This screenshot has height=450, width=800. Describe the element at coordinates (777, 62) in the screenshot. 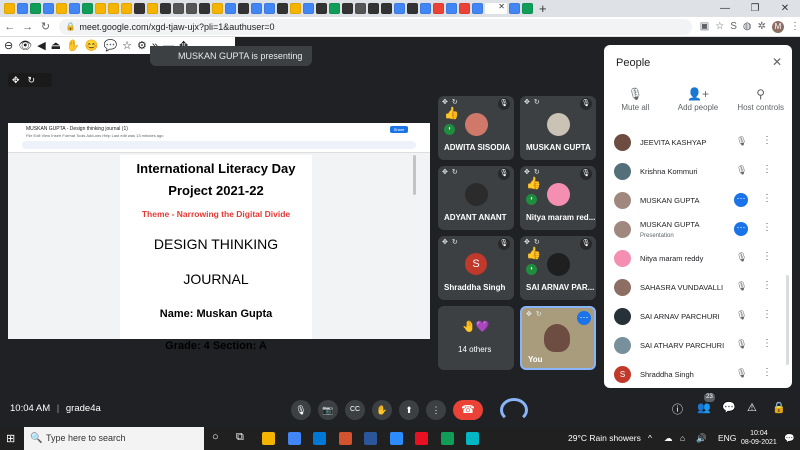

I see `close-icon: ✕` at that location.